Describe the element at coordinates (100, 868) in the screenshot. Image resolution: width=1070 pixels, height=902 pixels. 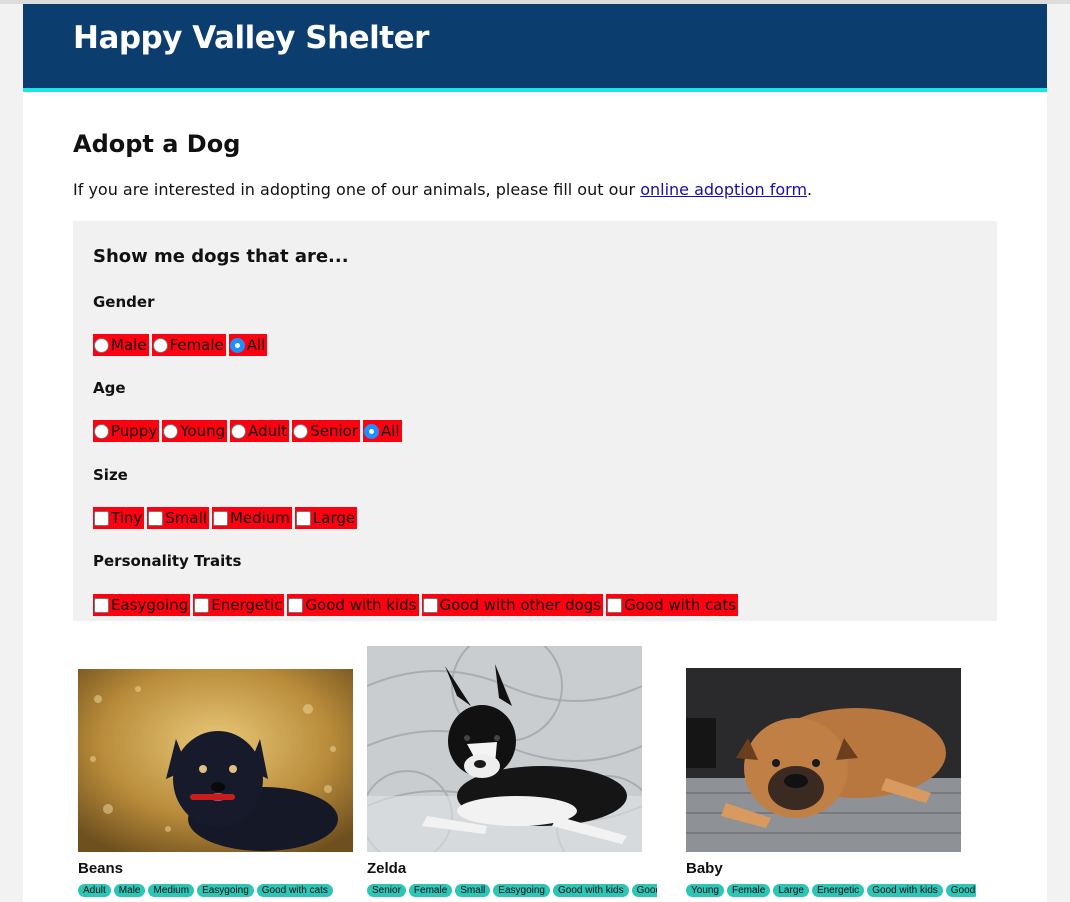
I see `dog-name: Beans` at that location.